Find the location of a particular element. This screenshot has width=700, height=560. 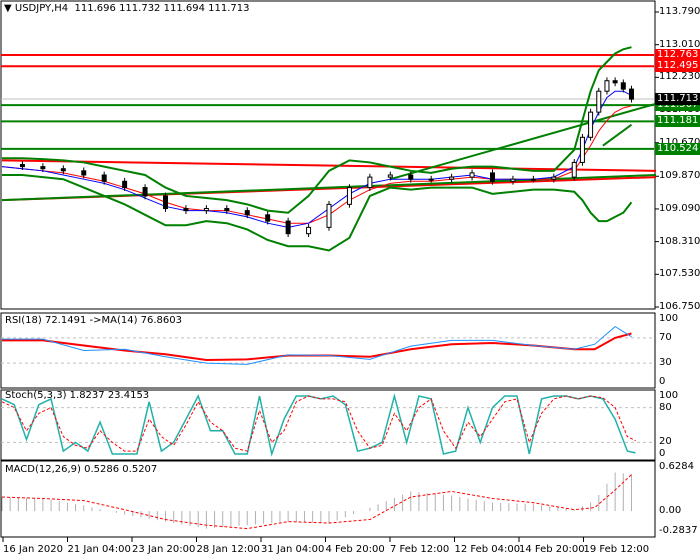

pane-tick-label: 0.6284 is located at coordinates (676, 466).